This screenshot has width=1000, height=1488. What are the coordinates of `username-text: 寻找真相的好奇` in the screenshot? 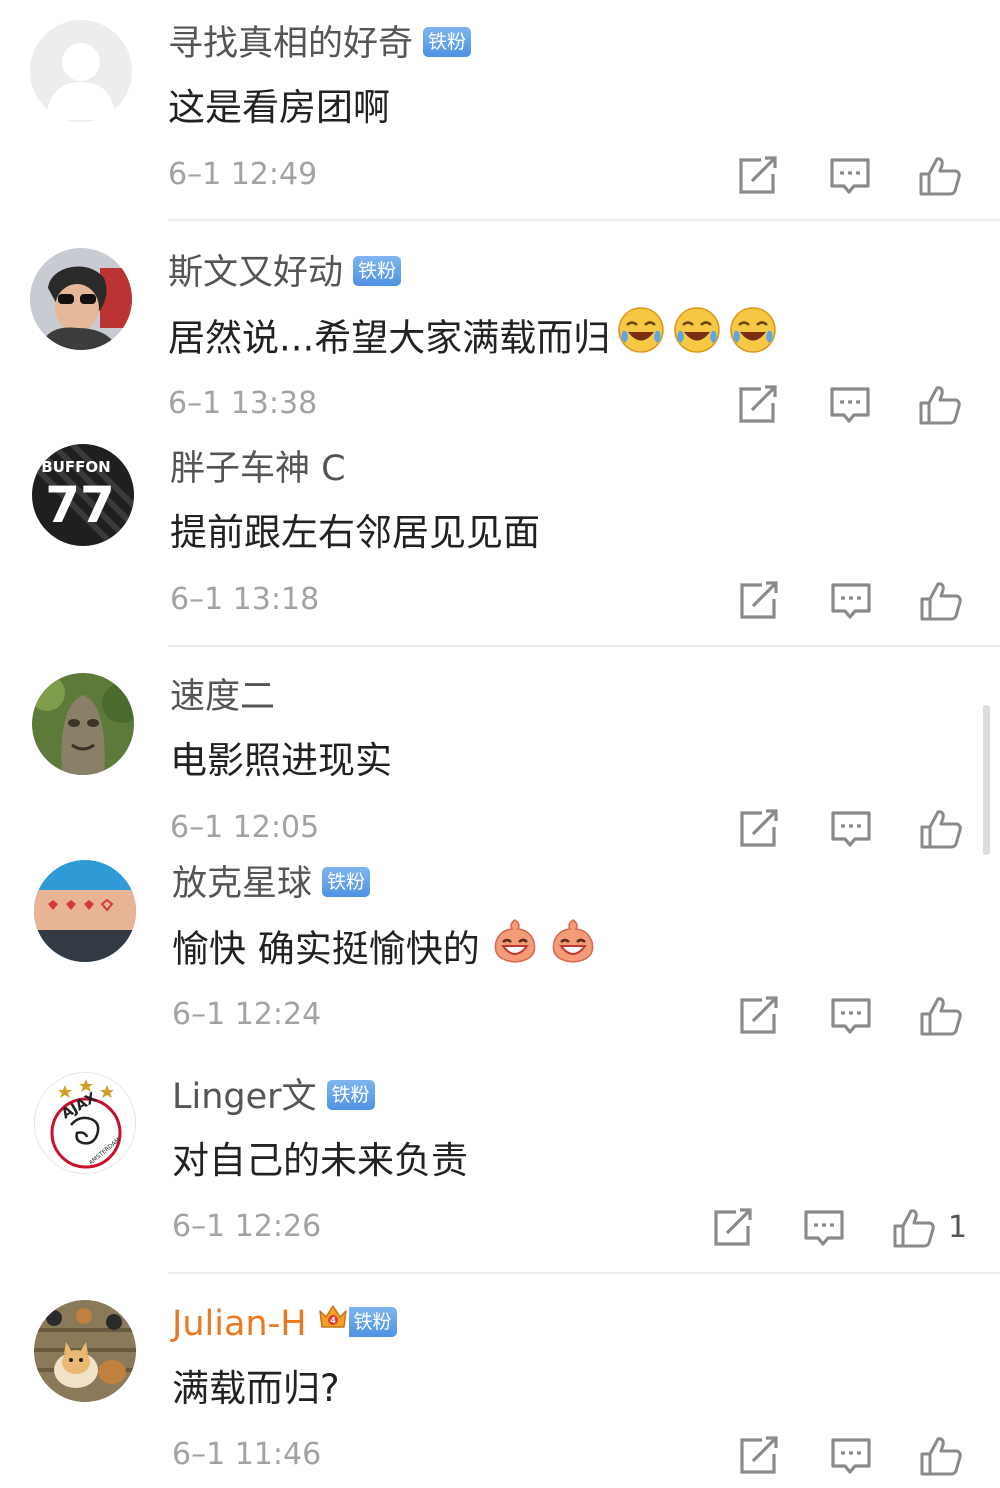 It's located at (290, 44).